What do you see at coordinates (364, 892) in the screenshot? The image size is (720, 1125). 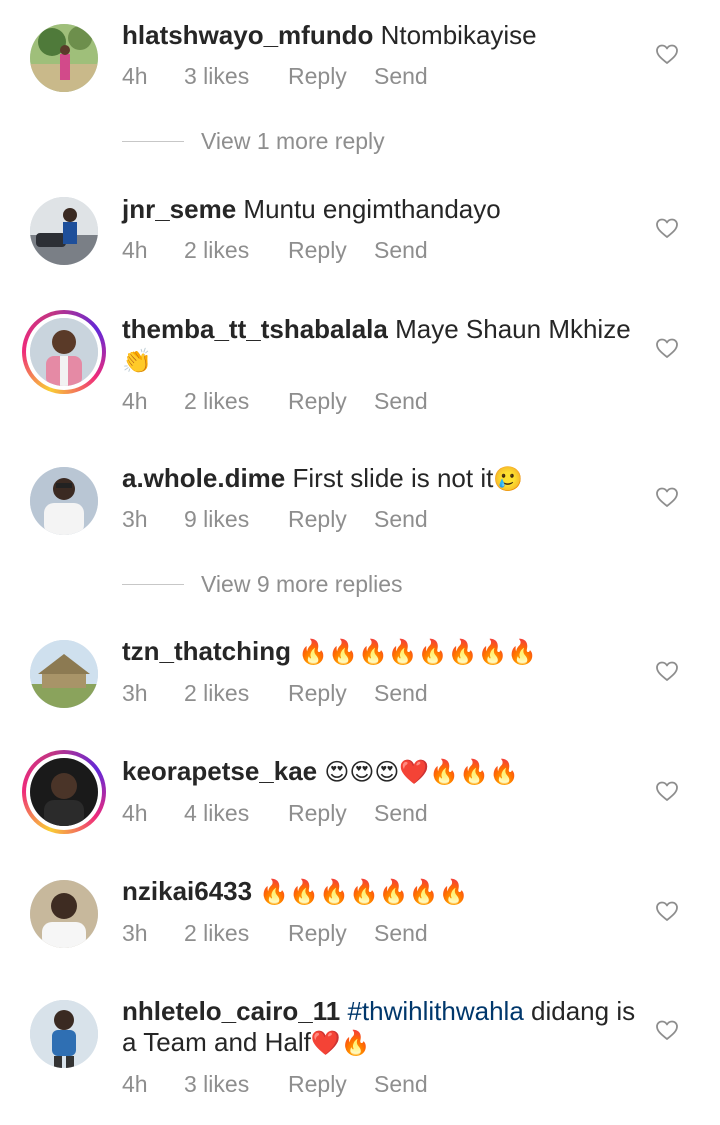 I see `emoji: 🔥🔥🔥🔥🔥🔥🔥` at bounding box center [364, 892].